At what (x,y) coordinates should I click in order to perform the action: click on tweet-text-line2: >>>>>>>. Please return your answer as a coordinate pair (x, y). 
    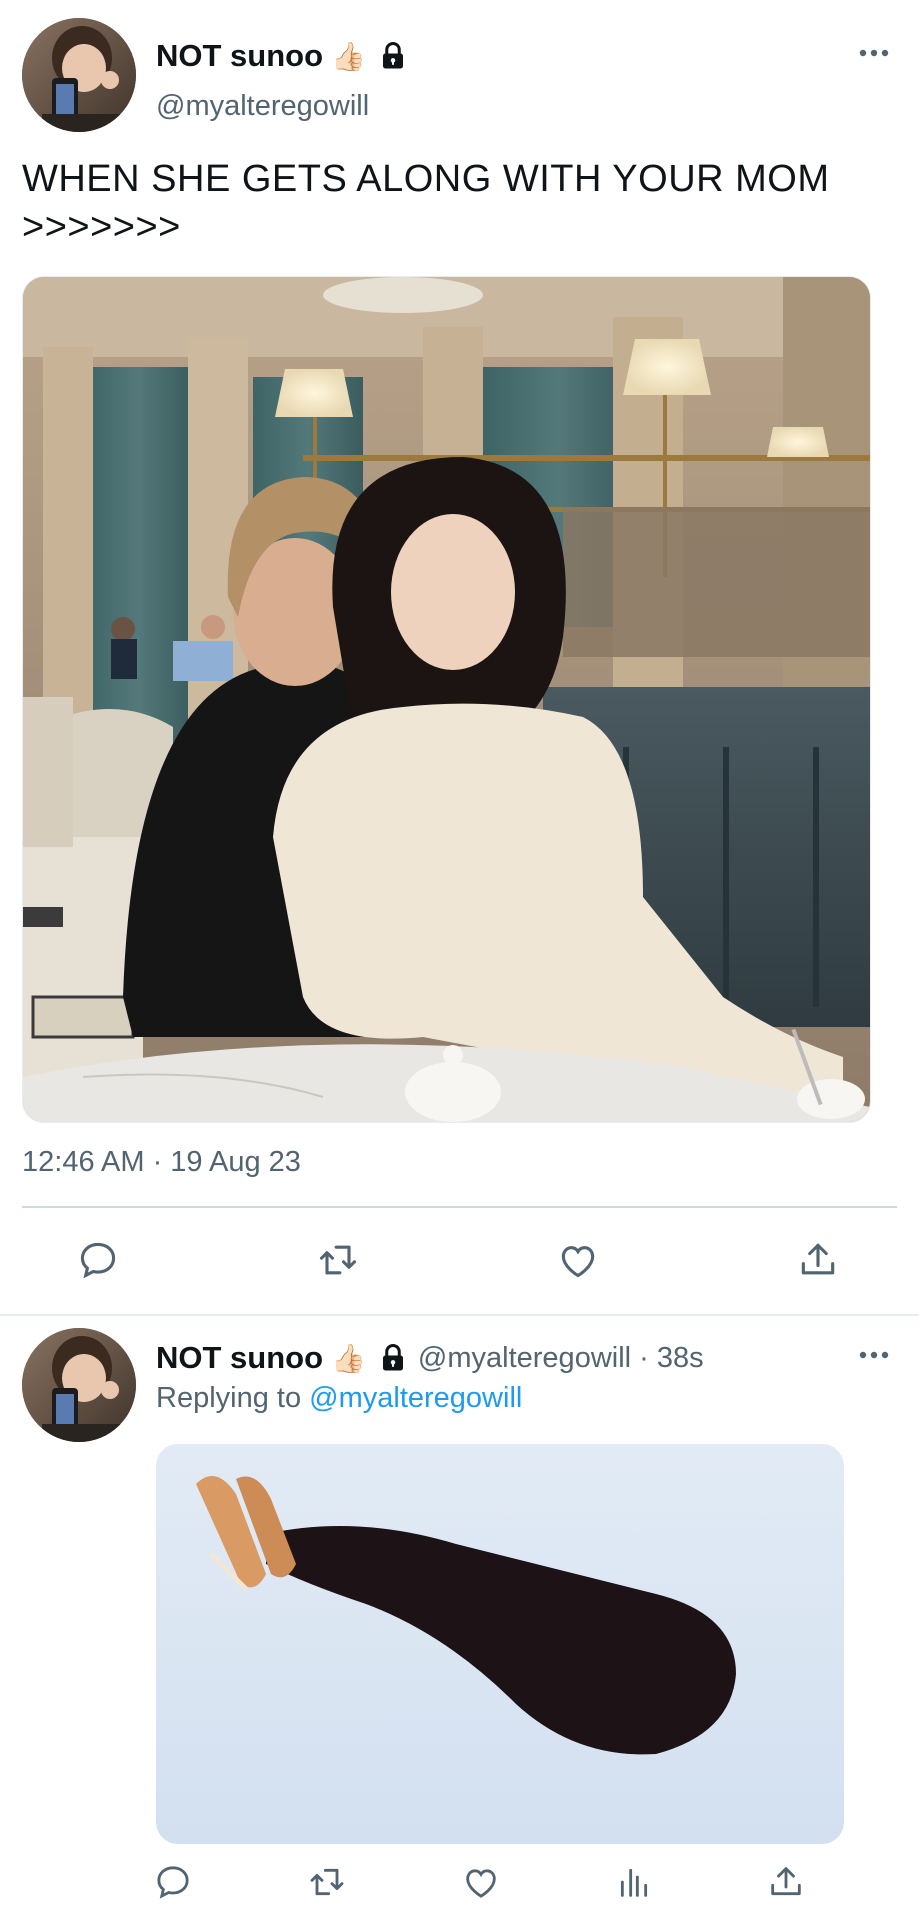
    Looking at the image, I should click on (101, 227).